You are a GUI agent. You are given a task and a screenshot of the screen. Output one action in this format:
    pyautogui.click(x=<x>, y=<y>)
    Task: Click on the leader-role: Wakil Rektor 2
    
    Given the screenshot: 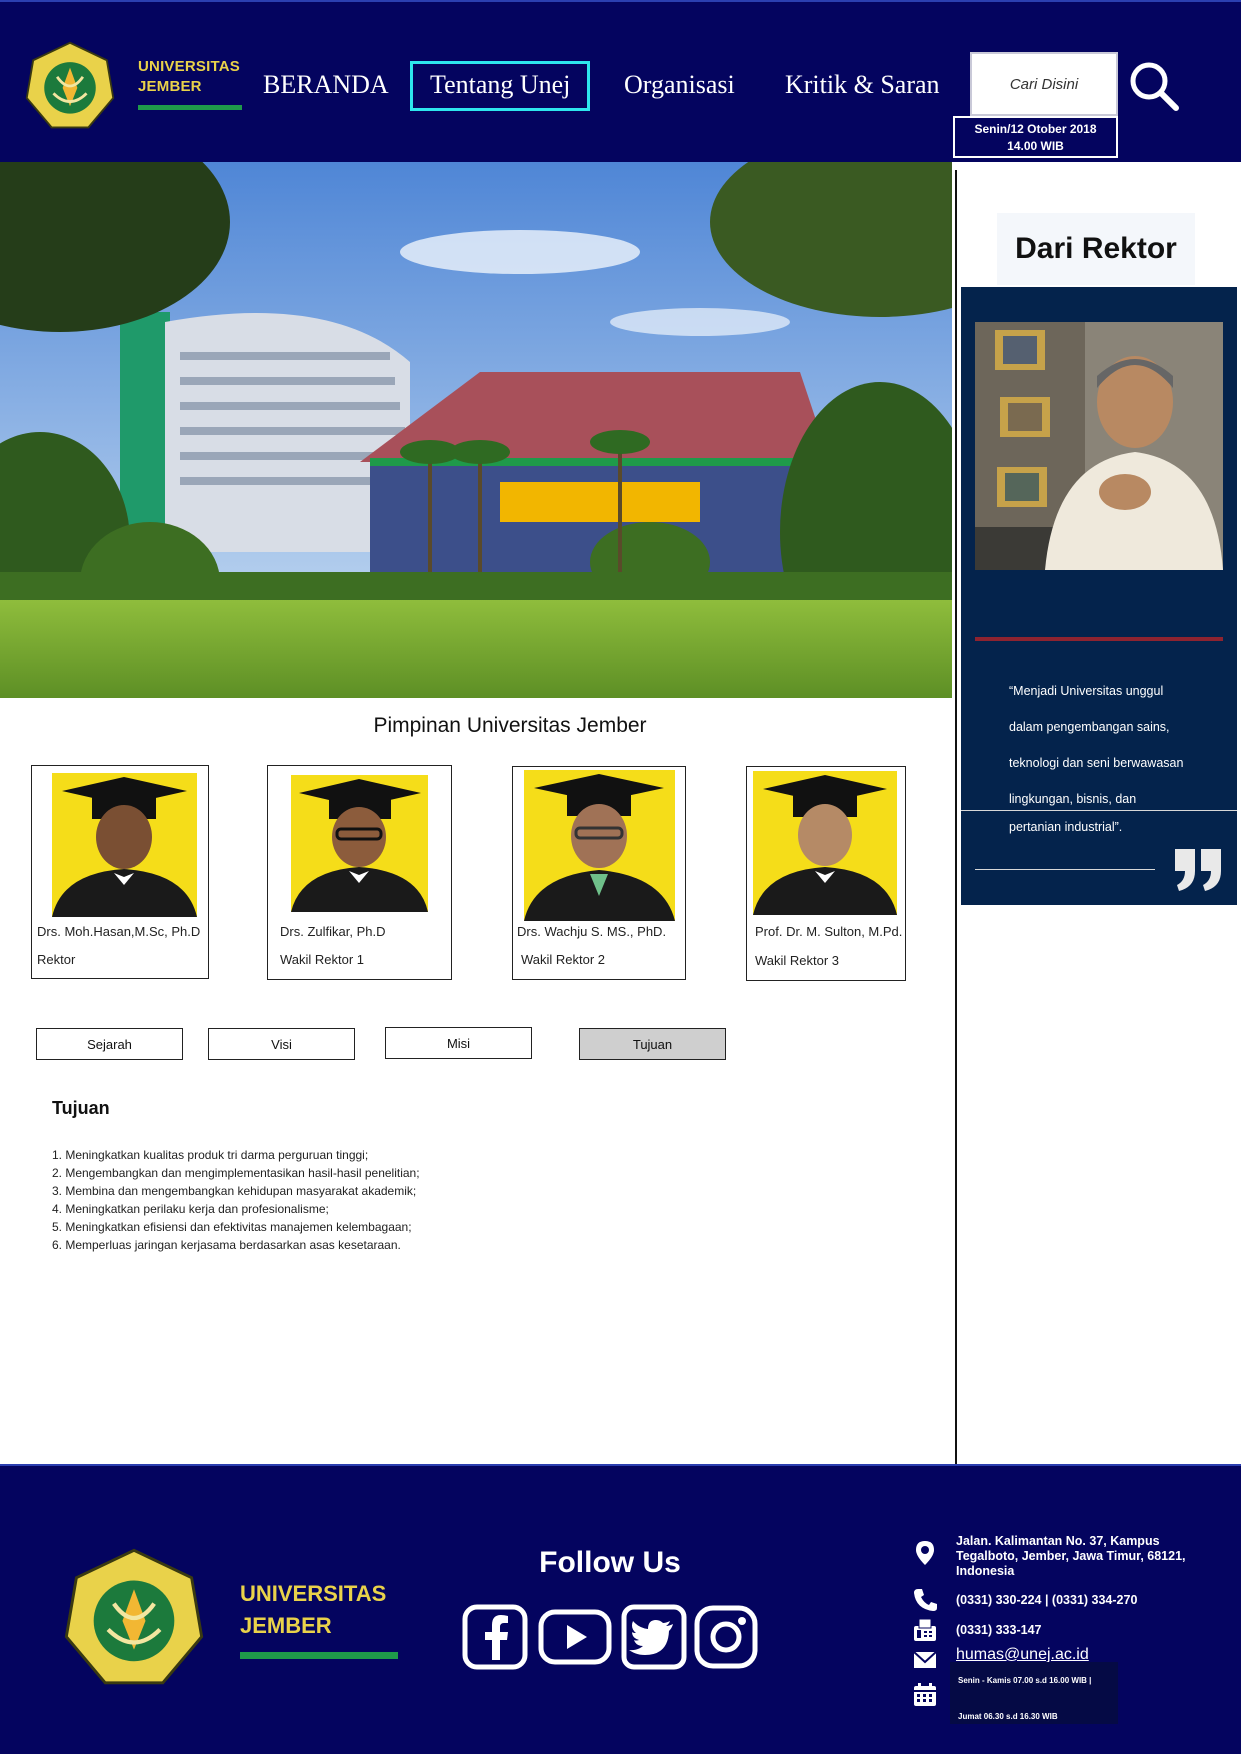 What is the action you would take?
    pyautogui.click(x=563, y=959)
    